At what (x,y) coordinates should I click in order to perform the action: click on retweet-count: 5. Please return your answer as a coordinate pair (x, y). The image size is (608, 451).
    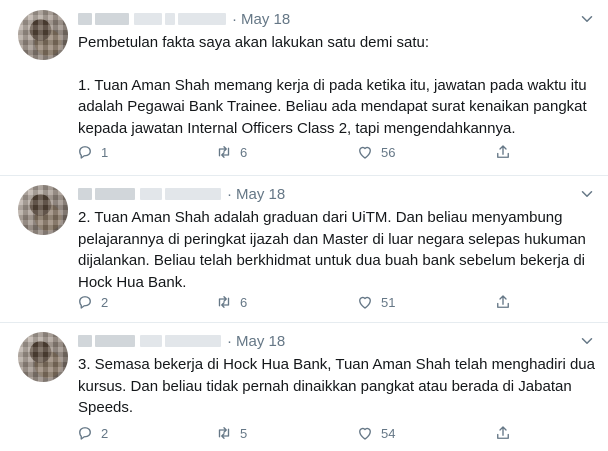
    Looking at the image, I should click on (244, 433).